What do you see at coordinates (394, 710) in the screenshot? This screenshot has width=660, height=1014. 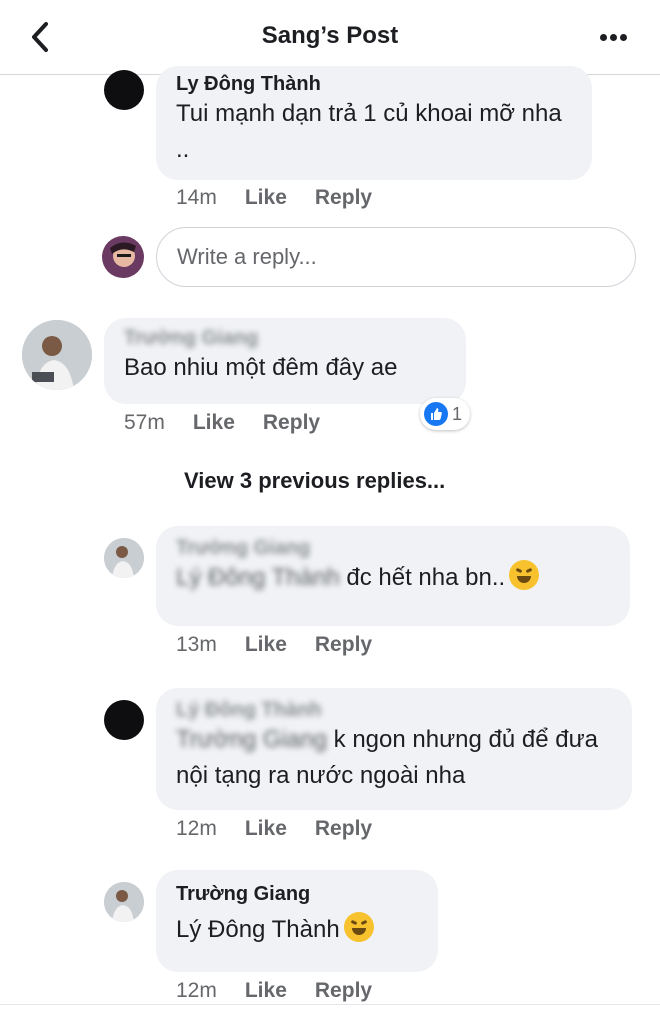 I see `comment-author: Lý Đông Thành` at bounding box center [394, 710].